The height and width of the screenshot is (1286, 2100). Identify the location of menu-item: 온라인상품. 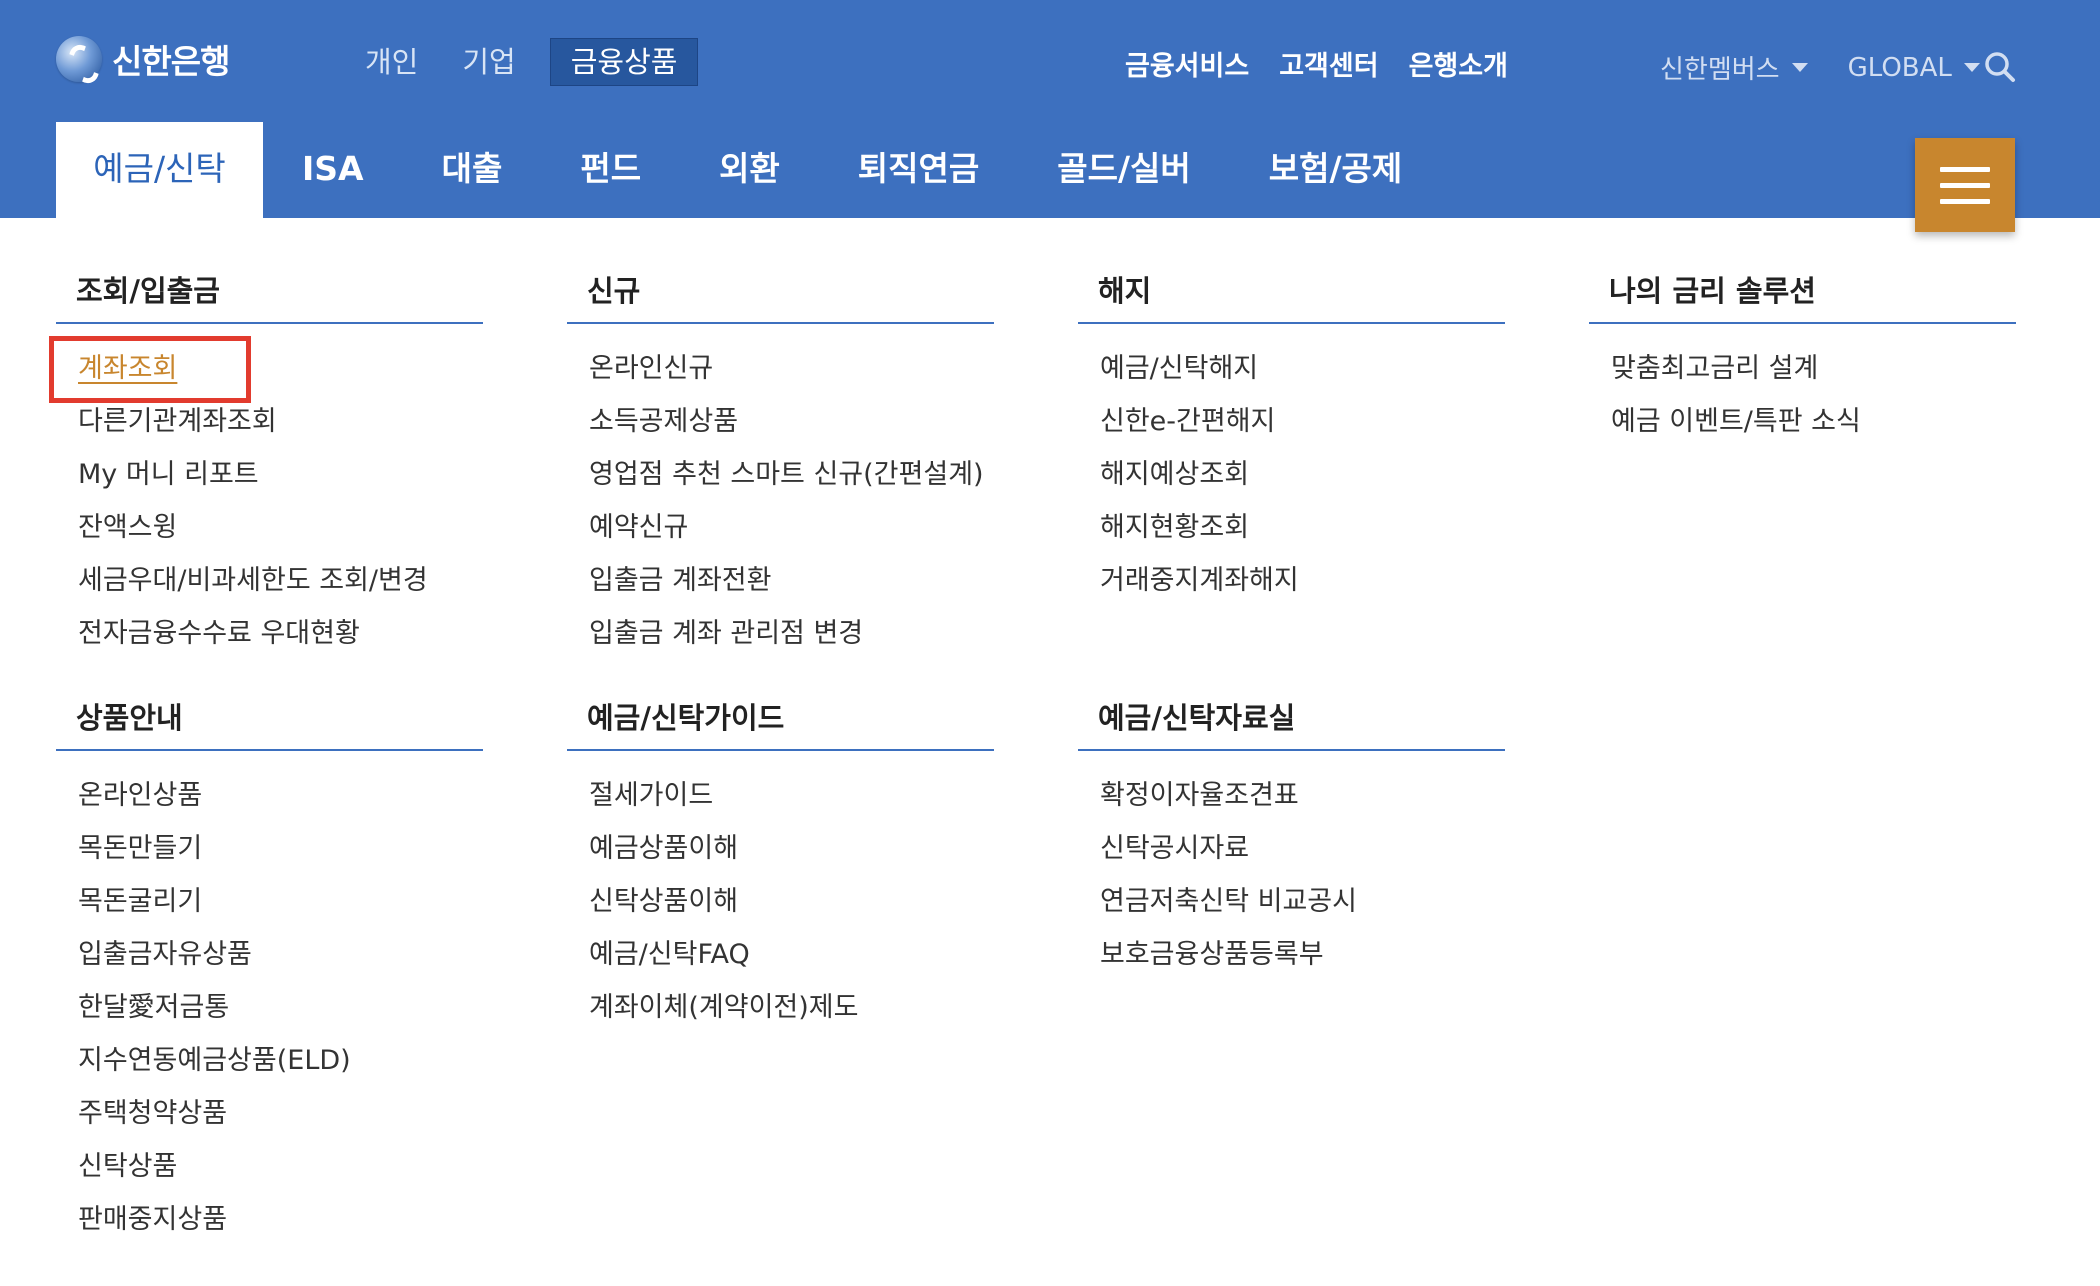
(280, 795).